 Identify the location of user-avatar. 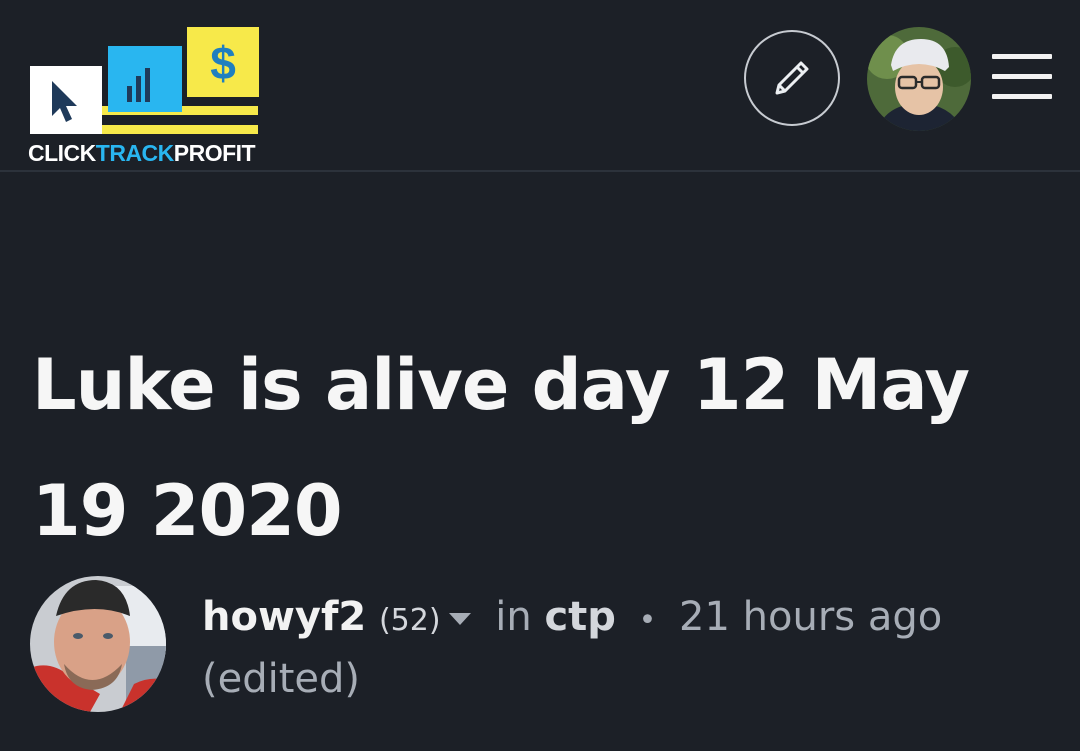
(919, 79).